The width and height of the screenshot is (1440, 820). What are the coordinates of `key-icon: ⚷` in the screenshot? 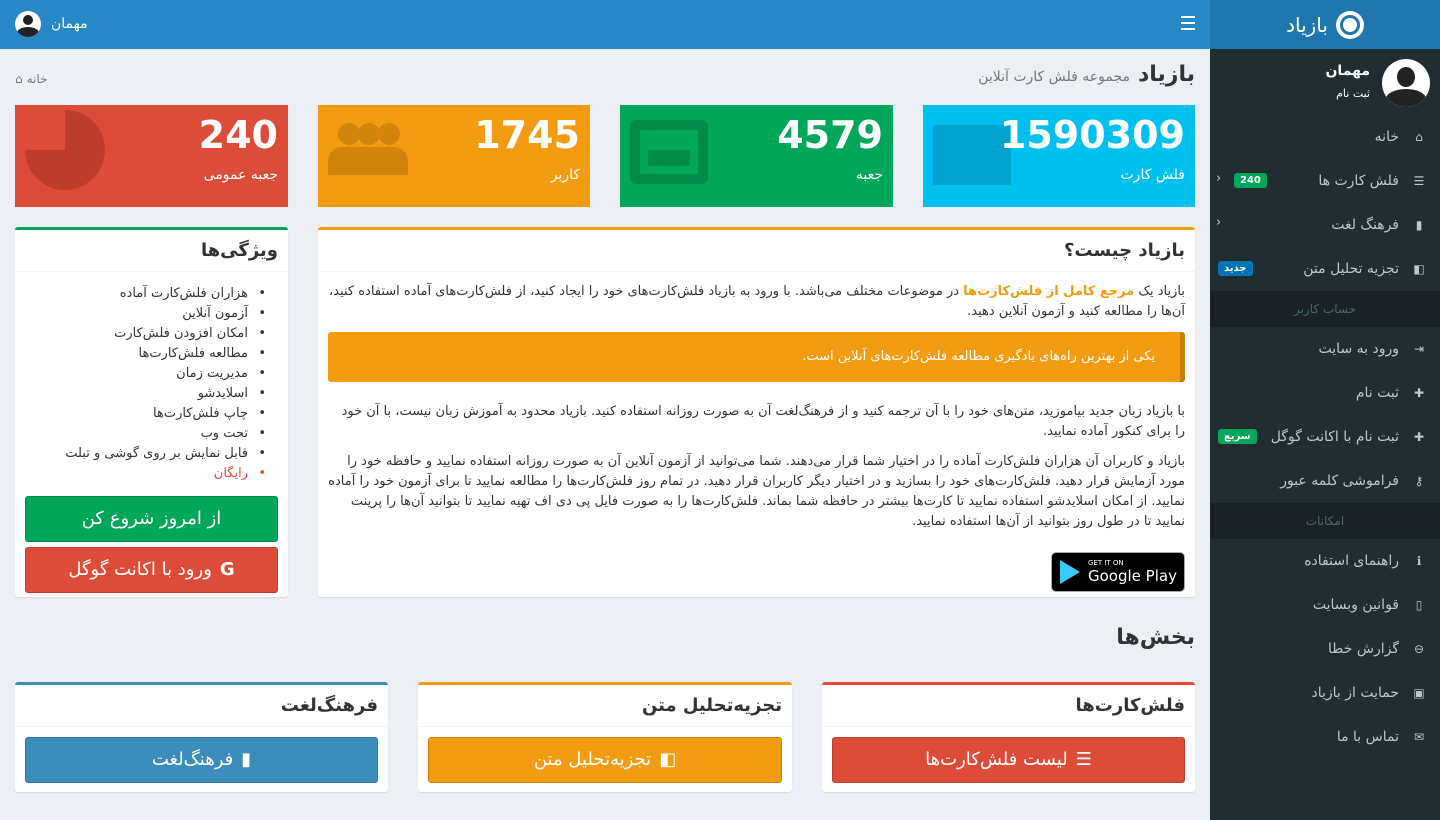 It's located at (1419, 481).